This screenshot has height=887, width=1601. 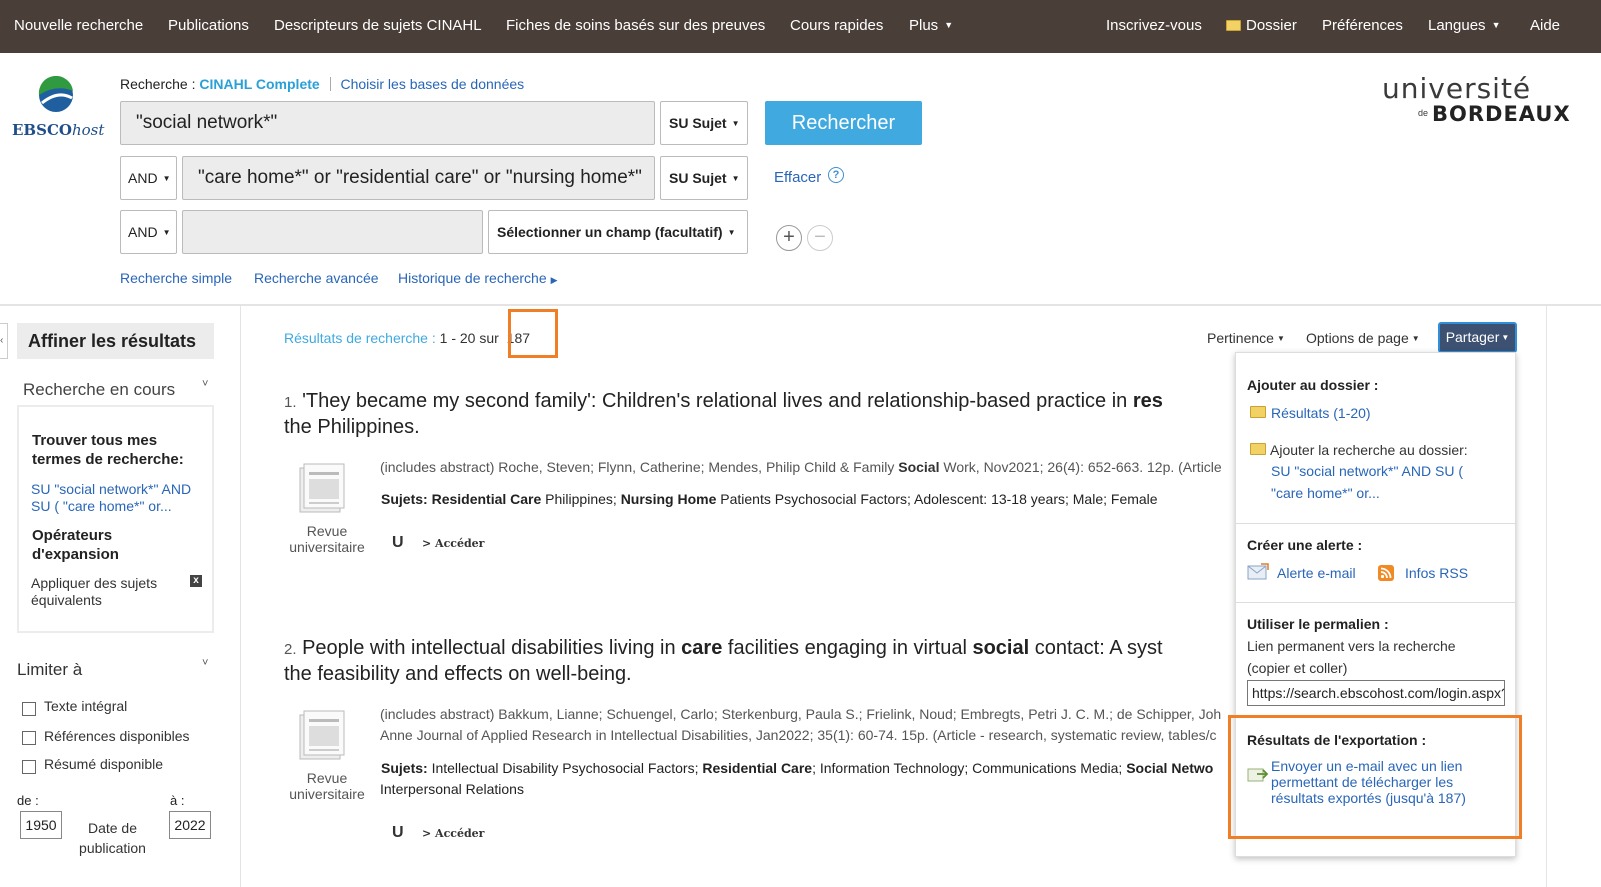 What do you see at coordinates (635, 25) in the screenshot?
I see `nav-evidence-sheets: Fiches de soins basés sur des preuves` at bounding box center [635, 25].